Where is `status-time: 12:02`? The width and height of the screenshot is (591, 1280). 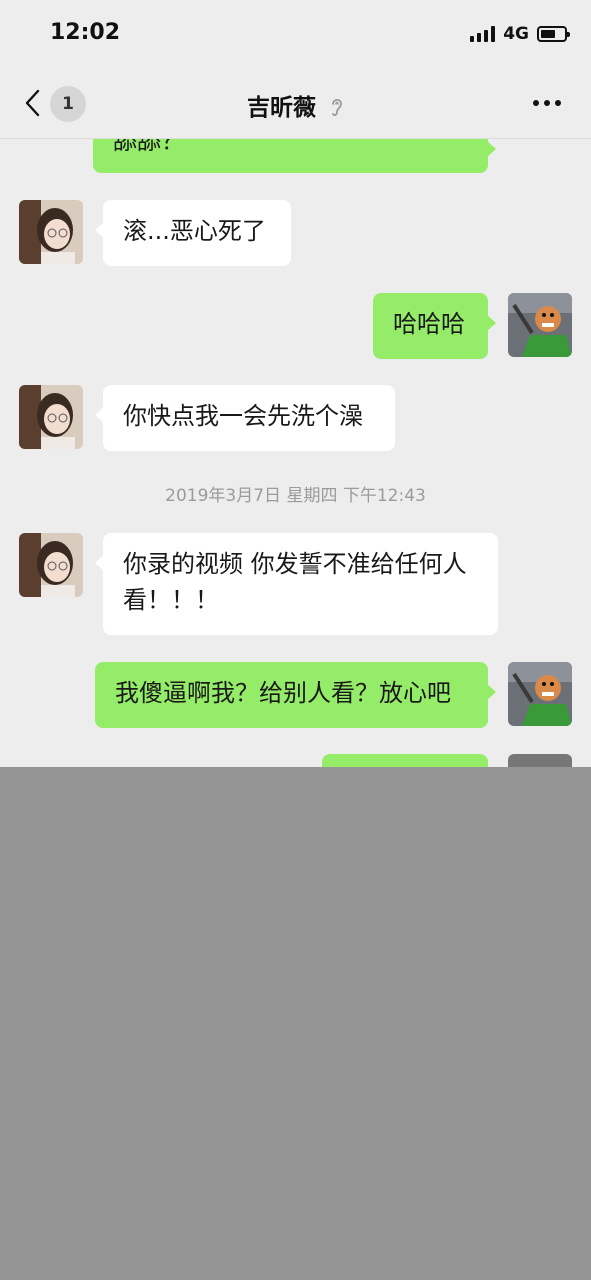
status-time: 12:02 is located at coordinates (85, 32).